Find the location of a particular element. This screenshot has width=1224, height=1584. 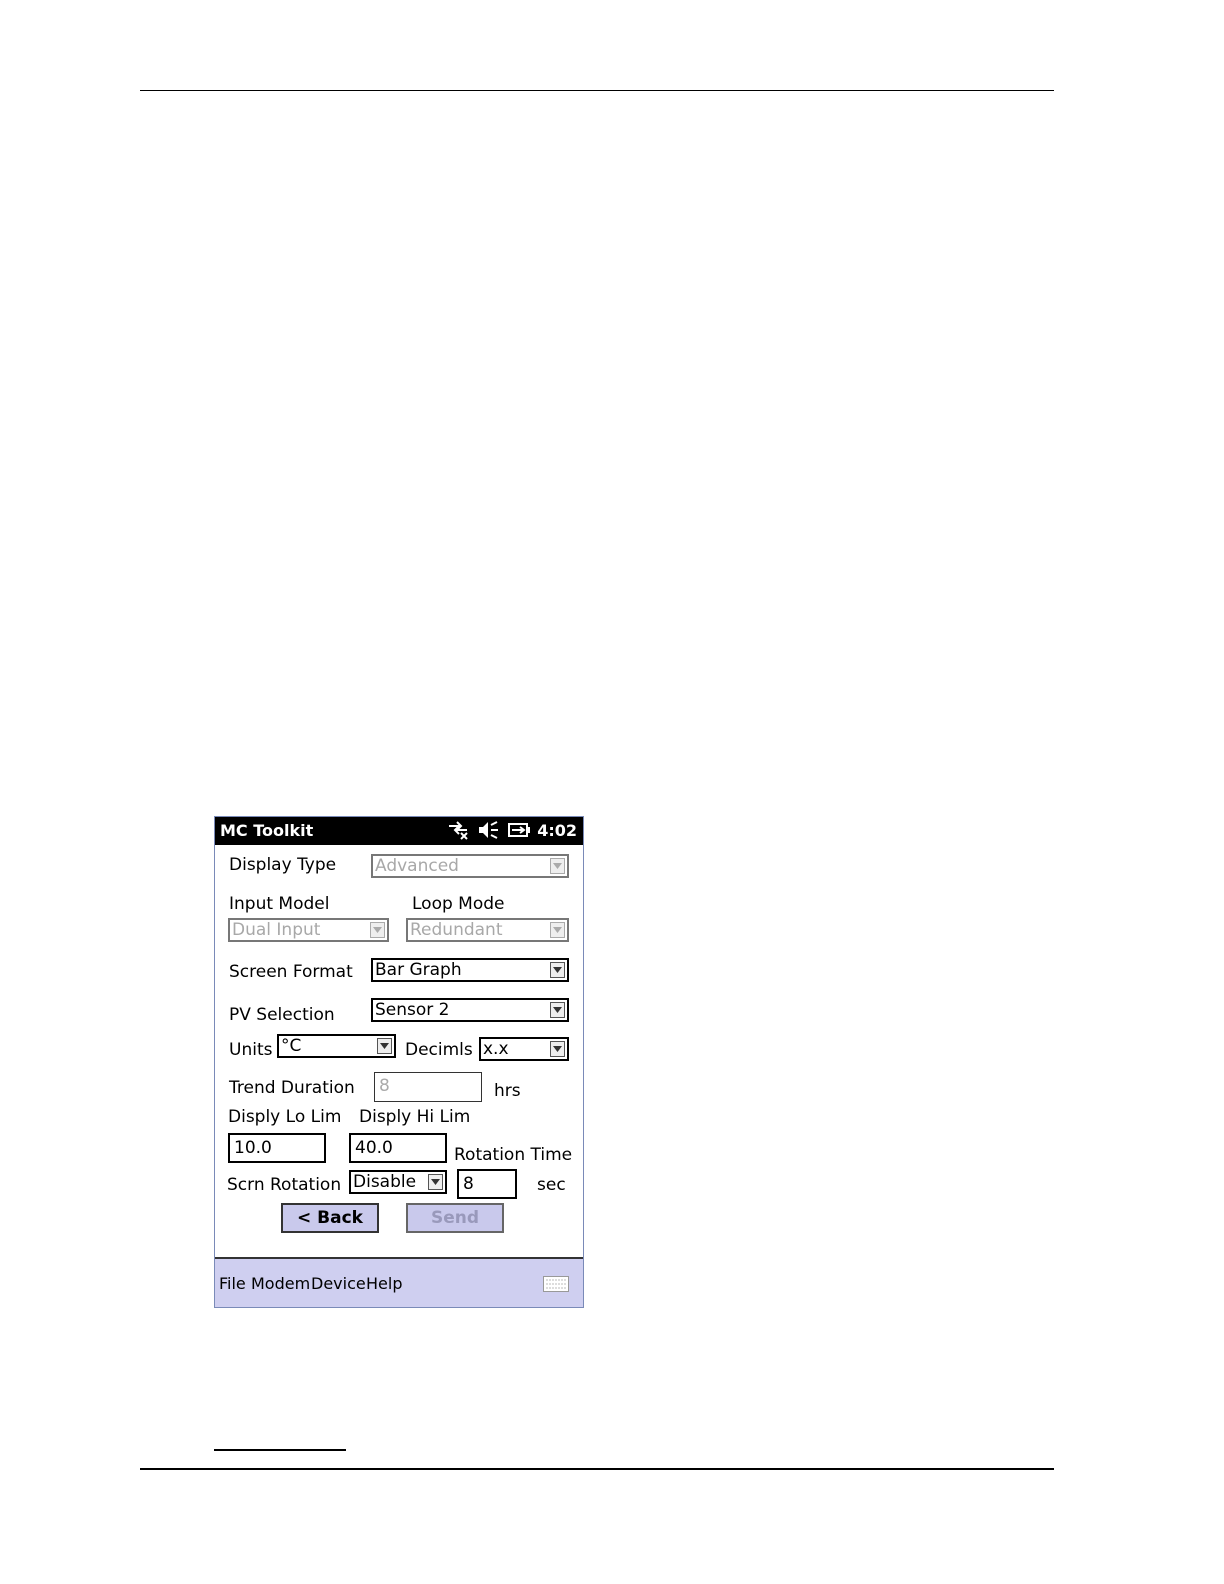

pv-selection-value: Sensor 2 is located at coordinates (412, 1010).